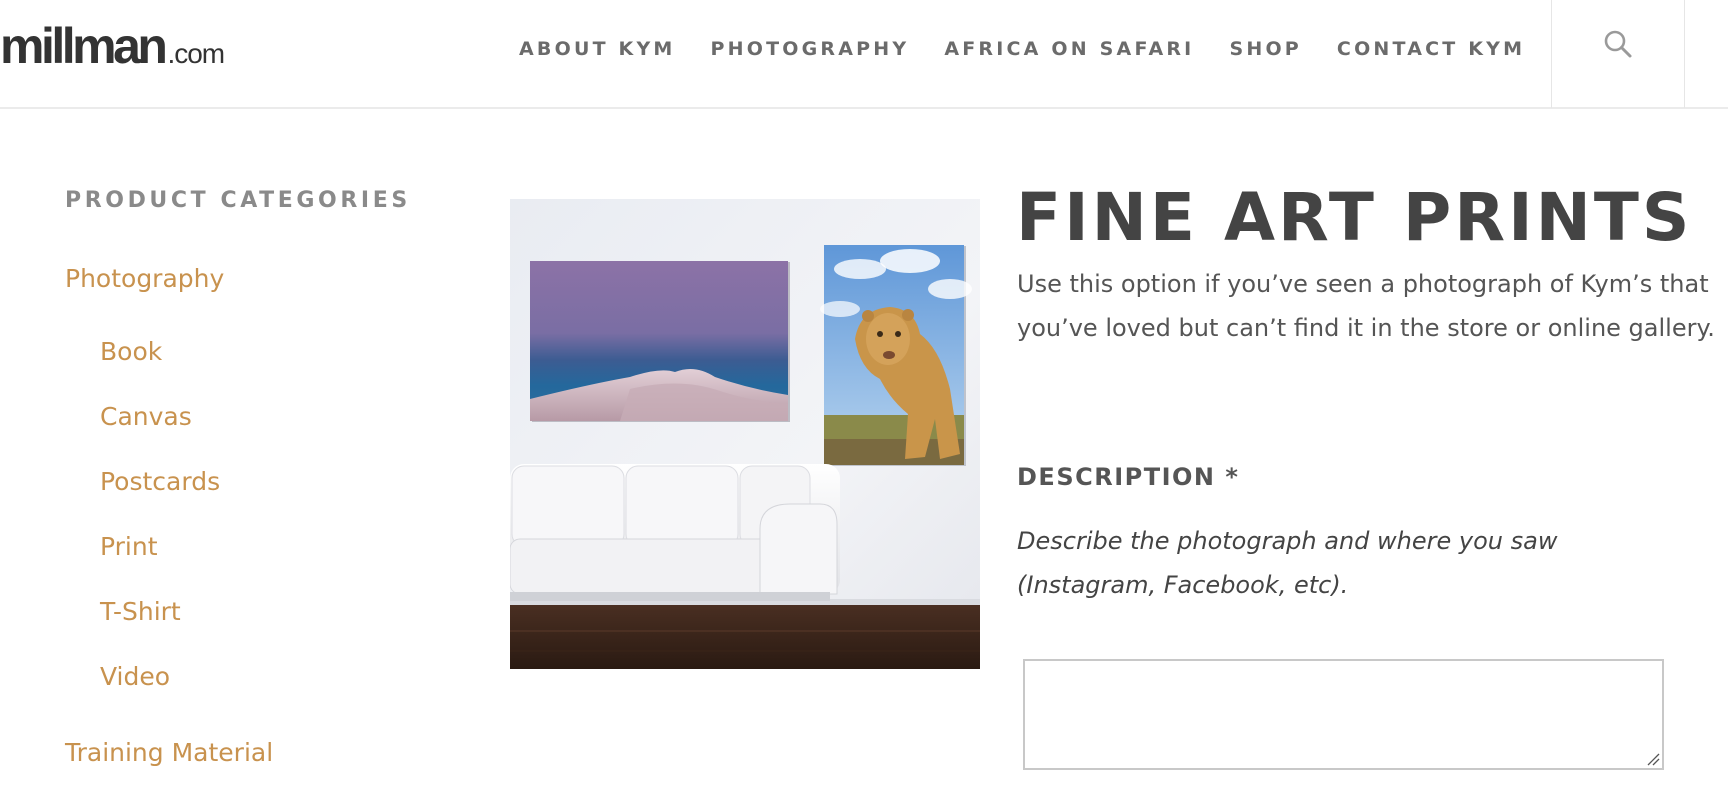 The width and height of the screenshot is (1728, 800). What do you see at coordinates (135, 676) in the screenshot?
I see `category-video: Video` at bounding box center [135, 676].